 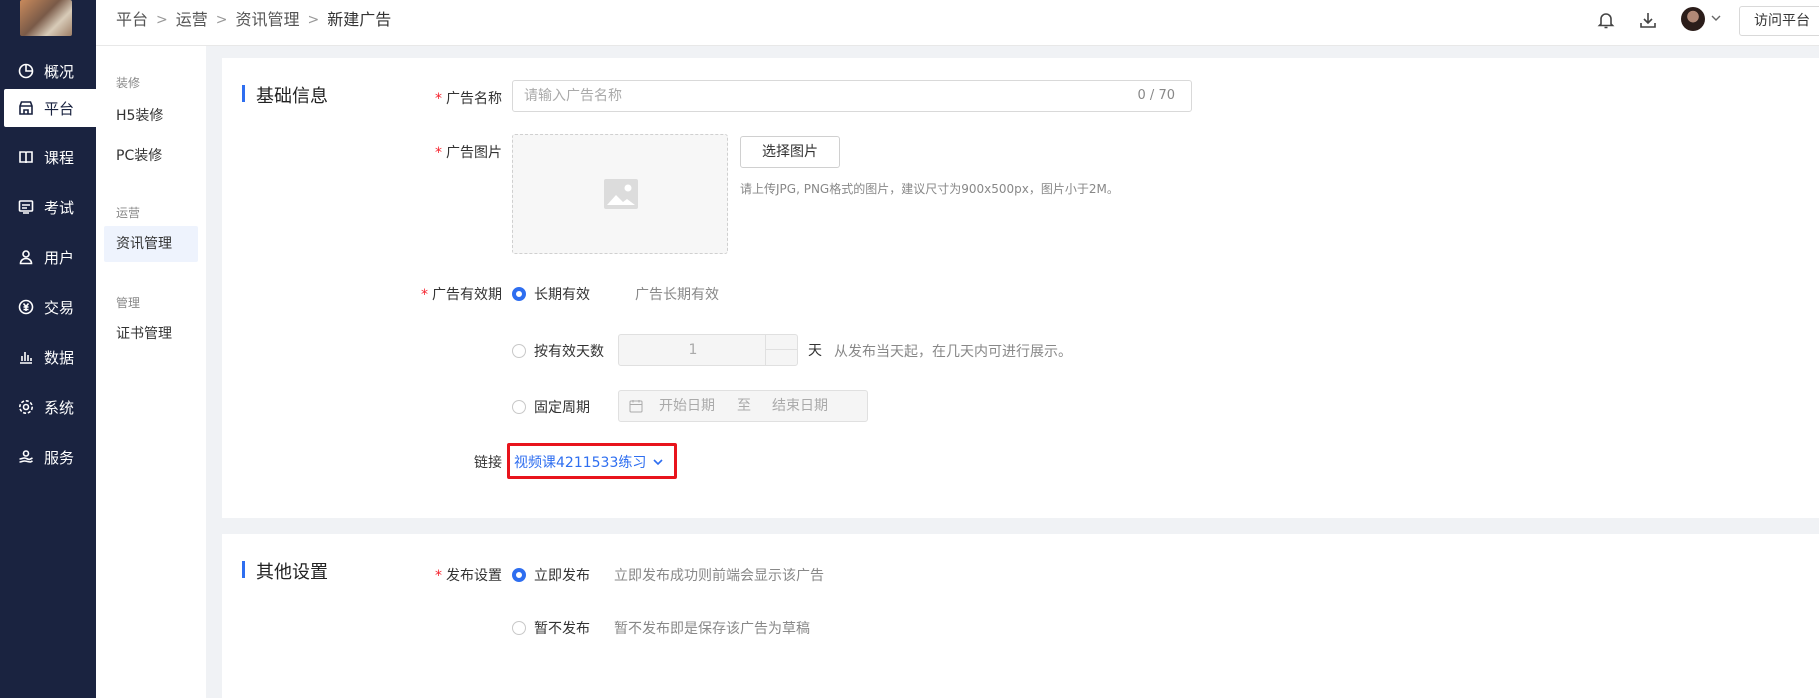 I want to click on link-select: 视频课4211533练习, so click(x=589, y=462).